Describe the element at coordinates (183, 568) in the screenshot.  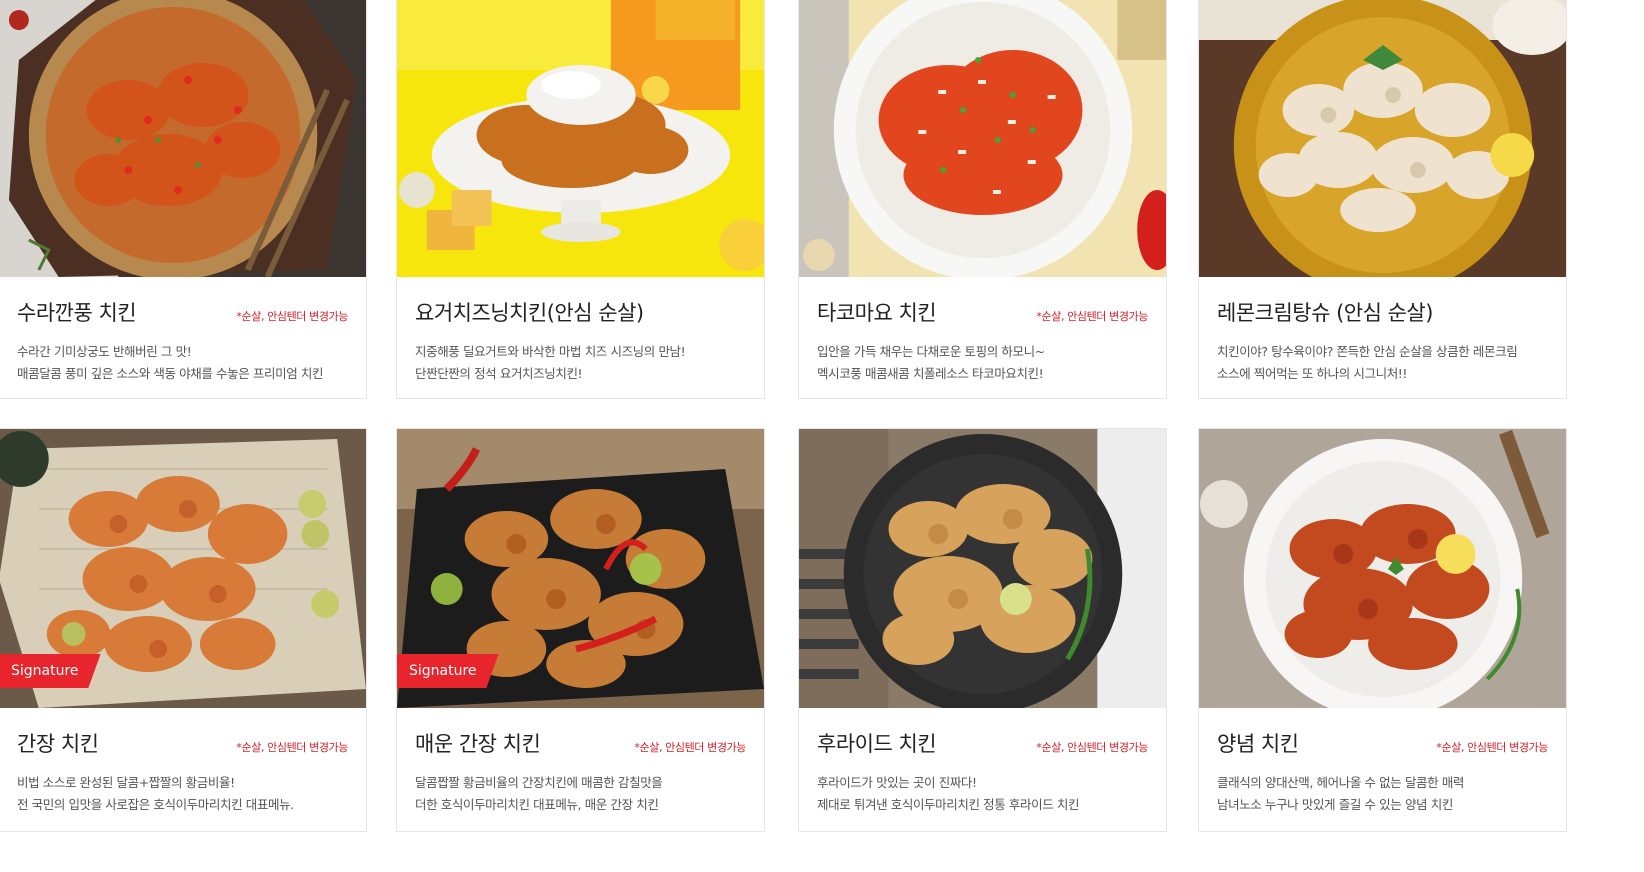
I see `soy-sauce-chicken-photo: Signature` at that location.